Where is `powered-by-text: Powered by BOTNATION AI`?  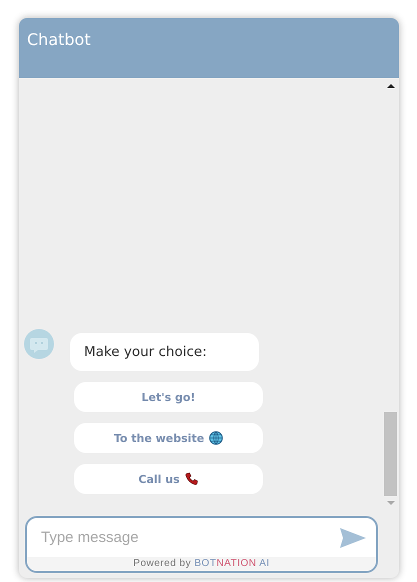 powered-by-text: Powered by BOTNATION AI is located at coordinates (201, 564).